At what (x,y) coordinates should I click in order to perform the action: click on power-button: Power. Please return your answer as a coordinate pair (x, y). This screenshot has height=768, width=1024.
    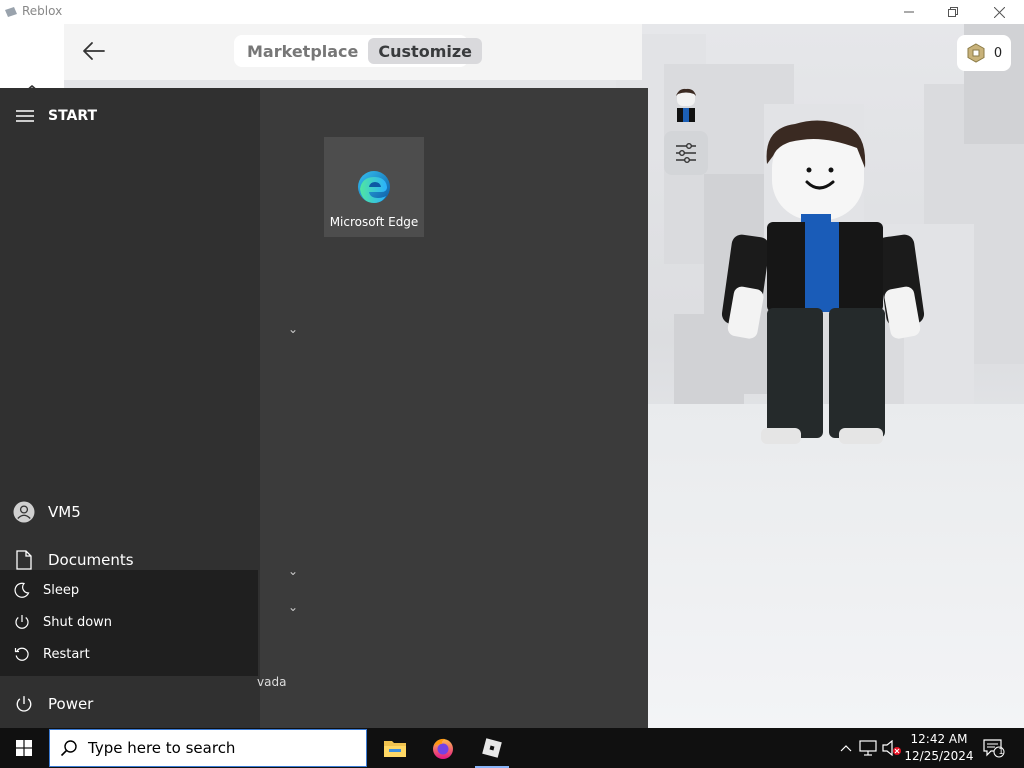
    Looking at the image, I should click on (130, 704).